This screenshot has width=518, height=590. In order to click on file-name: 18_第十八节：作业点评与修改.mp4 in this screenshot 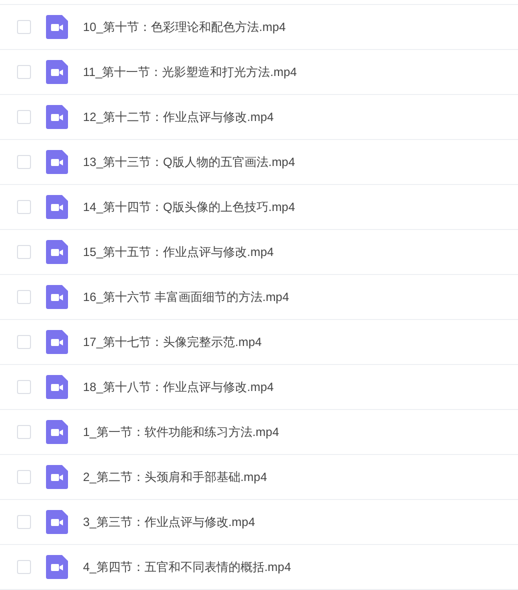, I will do `click(178, 387)`.